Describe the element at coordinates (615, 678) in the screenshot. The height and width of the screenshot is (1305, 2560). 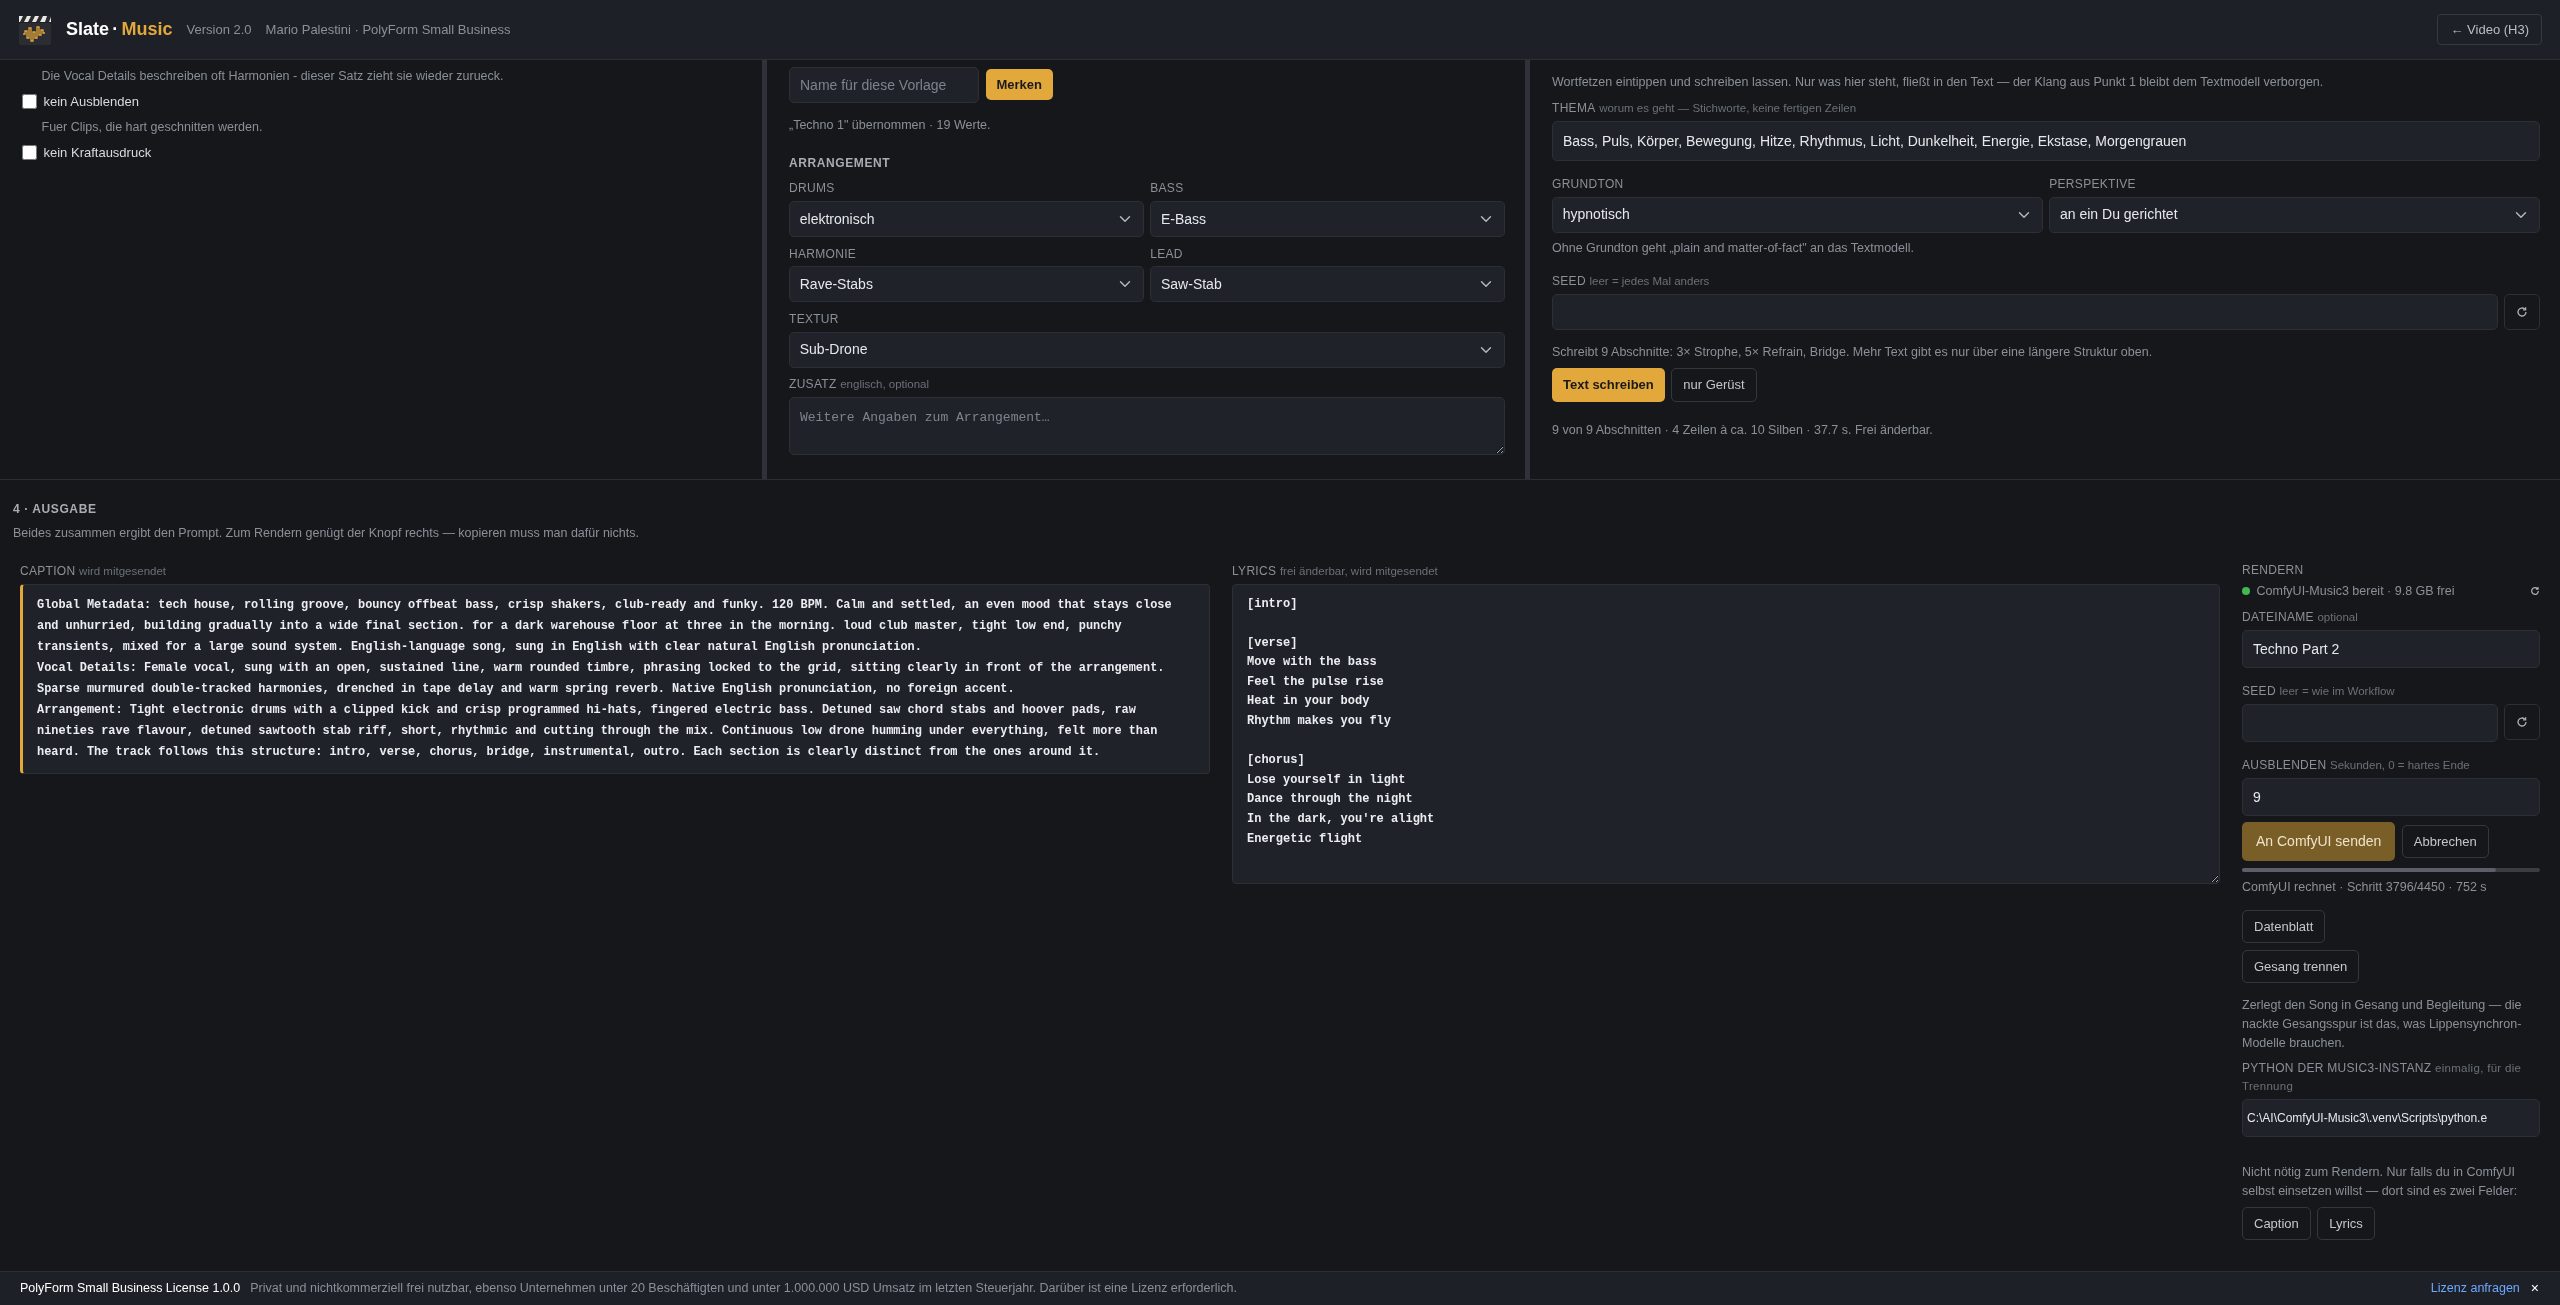
I see `caption-text: Global Metadata: tech house, rolling groove, bouncy offbeat bass, crisp shakers, club-ready and funky. 120 BPM. Calm and settled, an even mood that stays close and unhurried, building gradually into a wide final section. for a dark warehouse floor at three in the morning. loud club master, tight low end, punchy transients, mixed for a large sound system. English-language song, sung in English with clear natural English pronunciation. Vocal Details: Female vocal, sung with an open, sustained line, warm rounded timbre, phrasing locked to the grid, sitting clearly in front of the arrangement. Sparse murmured double-tracked harmonies, drenched in tape delay and warm spring reverb. Native English pronunciation, no foreign accent. Arrangement: Tight electronic drums with a clipped kick and crisp programmed hi-hats, fingered electric bass. Detuned saw chord stabs and hoover pads, raw nineties rave flavour, detuned sawtooth stab riff, short, rhythmic and cutting through the mix. Continuous low drone humming under everything, felt more than heard. The track follows this structure: intro, verse, chorus, bridge, instrumental, outro. Each section is clearly distinct from the ones around it.` at that location.